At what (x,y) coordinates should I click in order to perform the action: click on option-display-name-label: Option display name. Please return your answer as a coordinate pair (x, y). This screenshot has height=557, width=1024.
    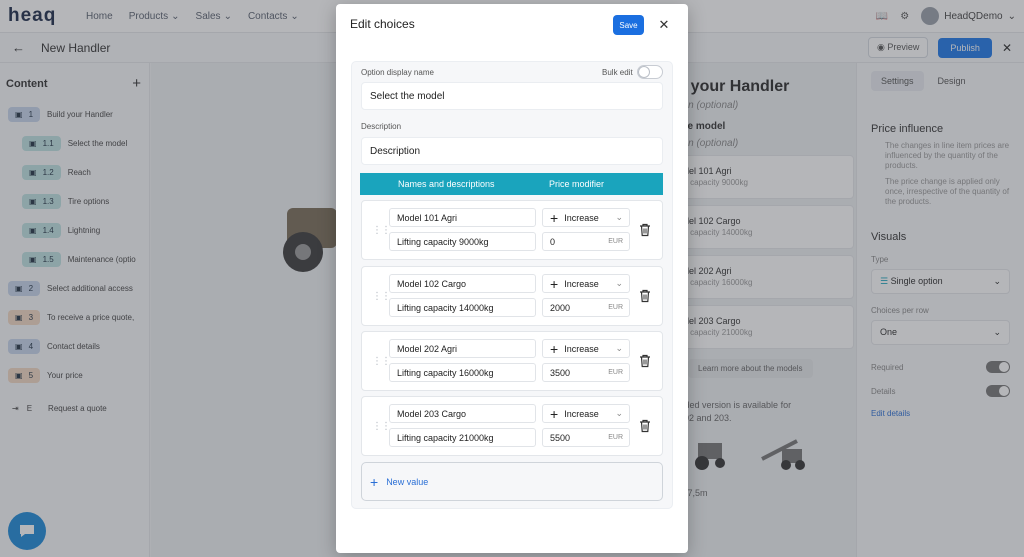
    Looking at the image, I should click on (397, 72).